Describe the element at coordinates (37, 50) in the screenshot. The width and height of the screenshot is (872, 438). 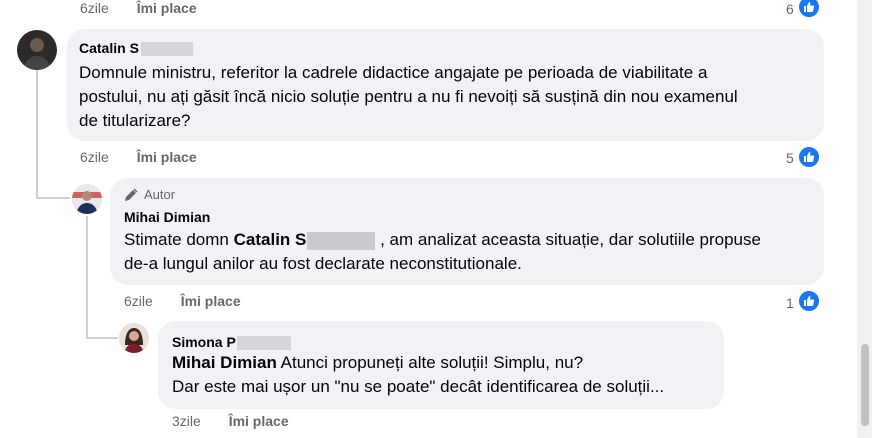
I see `avatar-catalin` at that location.